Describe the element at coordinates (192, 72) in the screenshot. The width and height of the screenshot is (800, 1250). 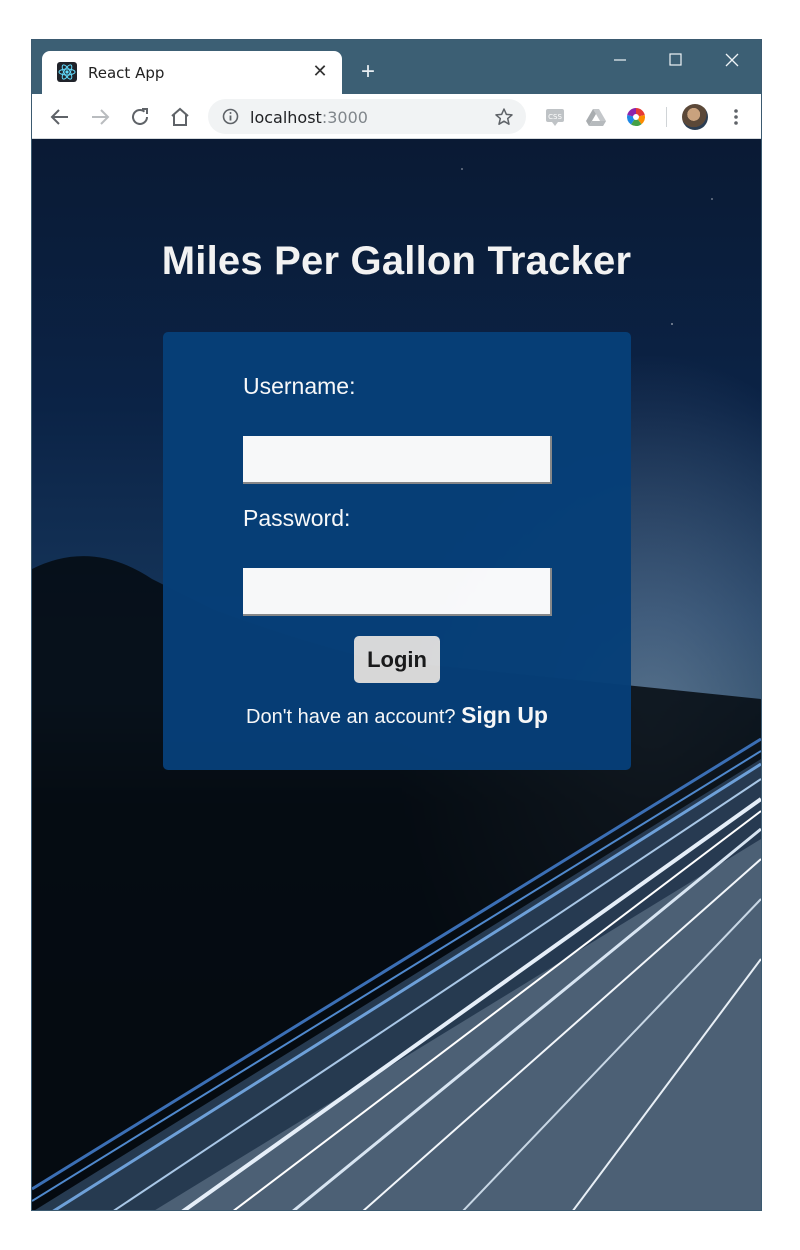
I see `browser-tab: React App ✕` at that location.